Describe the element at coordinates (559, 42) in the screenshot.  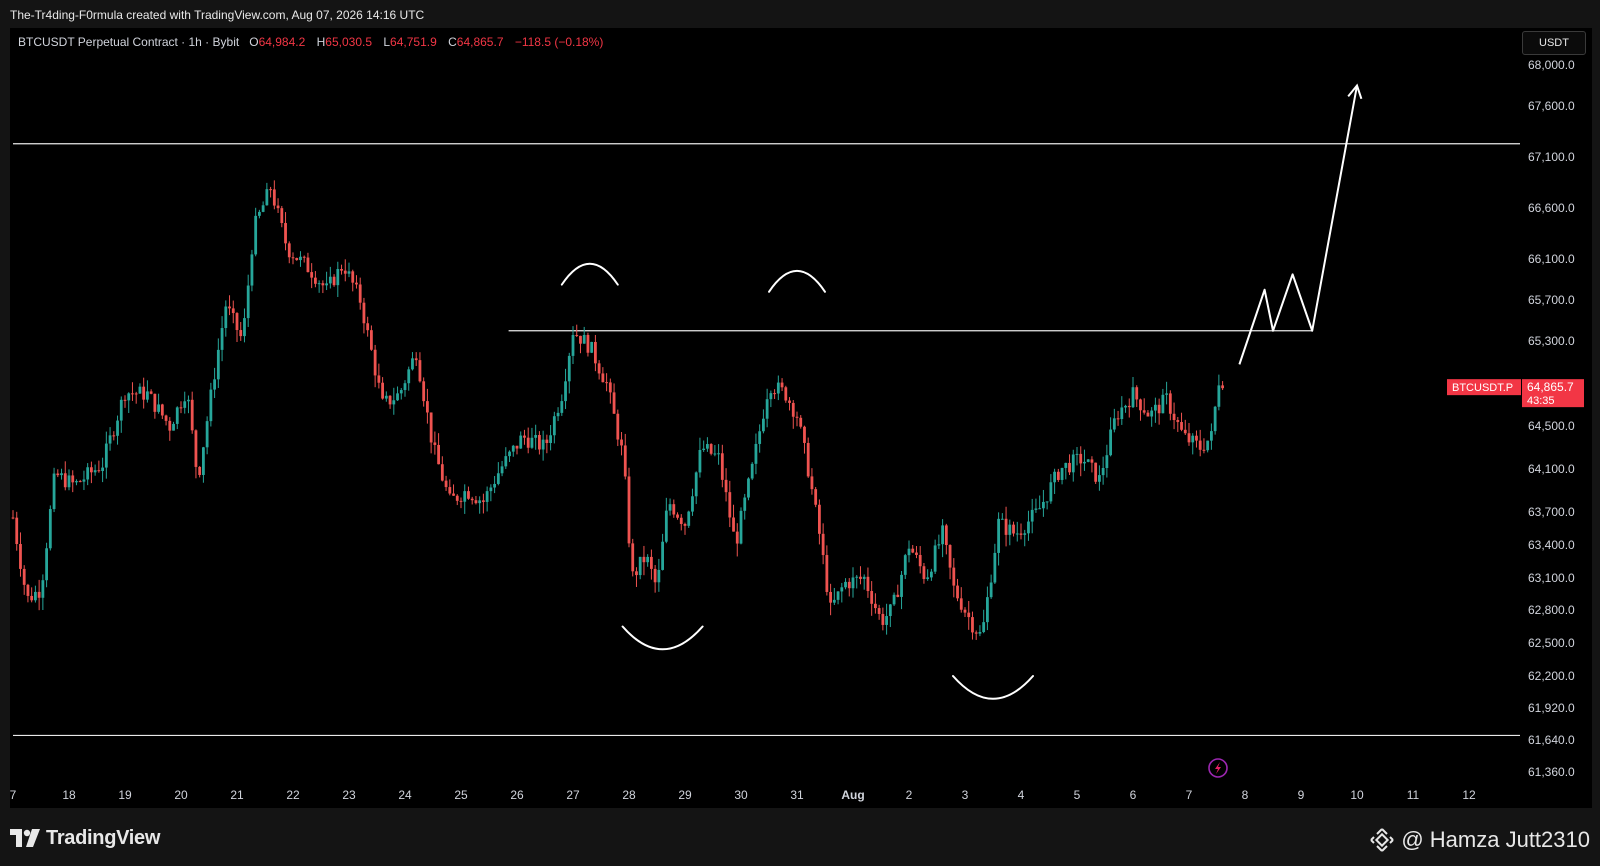
I see `change-value: −118.5 (−0.18%)` at that location.